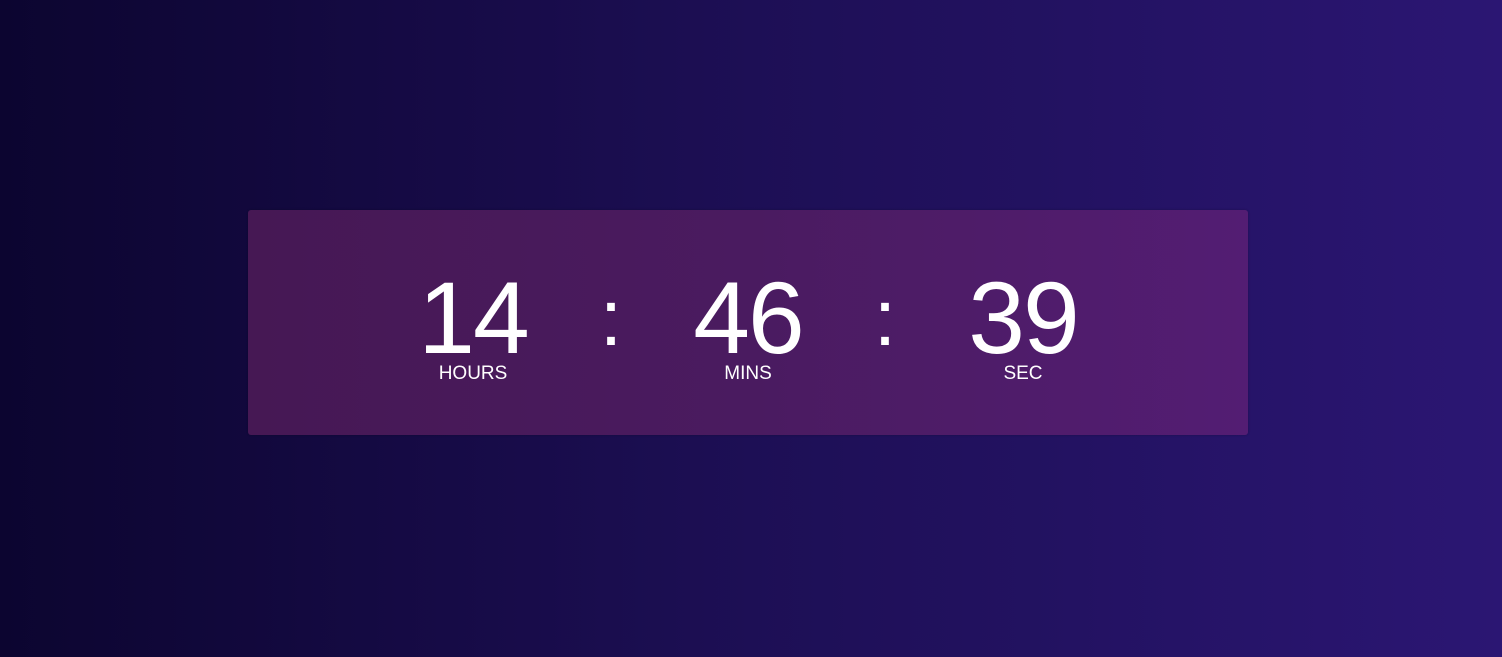 This screenshot has width=1502, height=657. I want to click on seconds-unit: 39 SEC, so click(1023, 322).